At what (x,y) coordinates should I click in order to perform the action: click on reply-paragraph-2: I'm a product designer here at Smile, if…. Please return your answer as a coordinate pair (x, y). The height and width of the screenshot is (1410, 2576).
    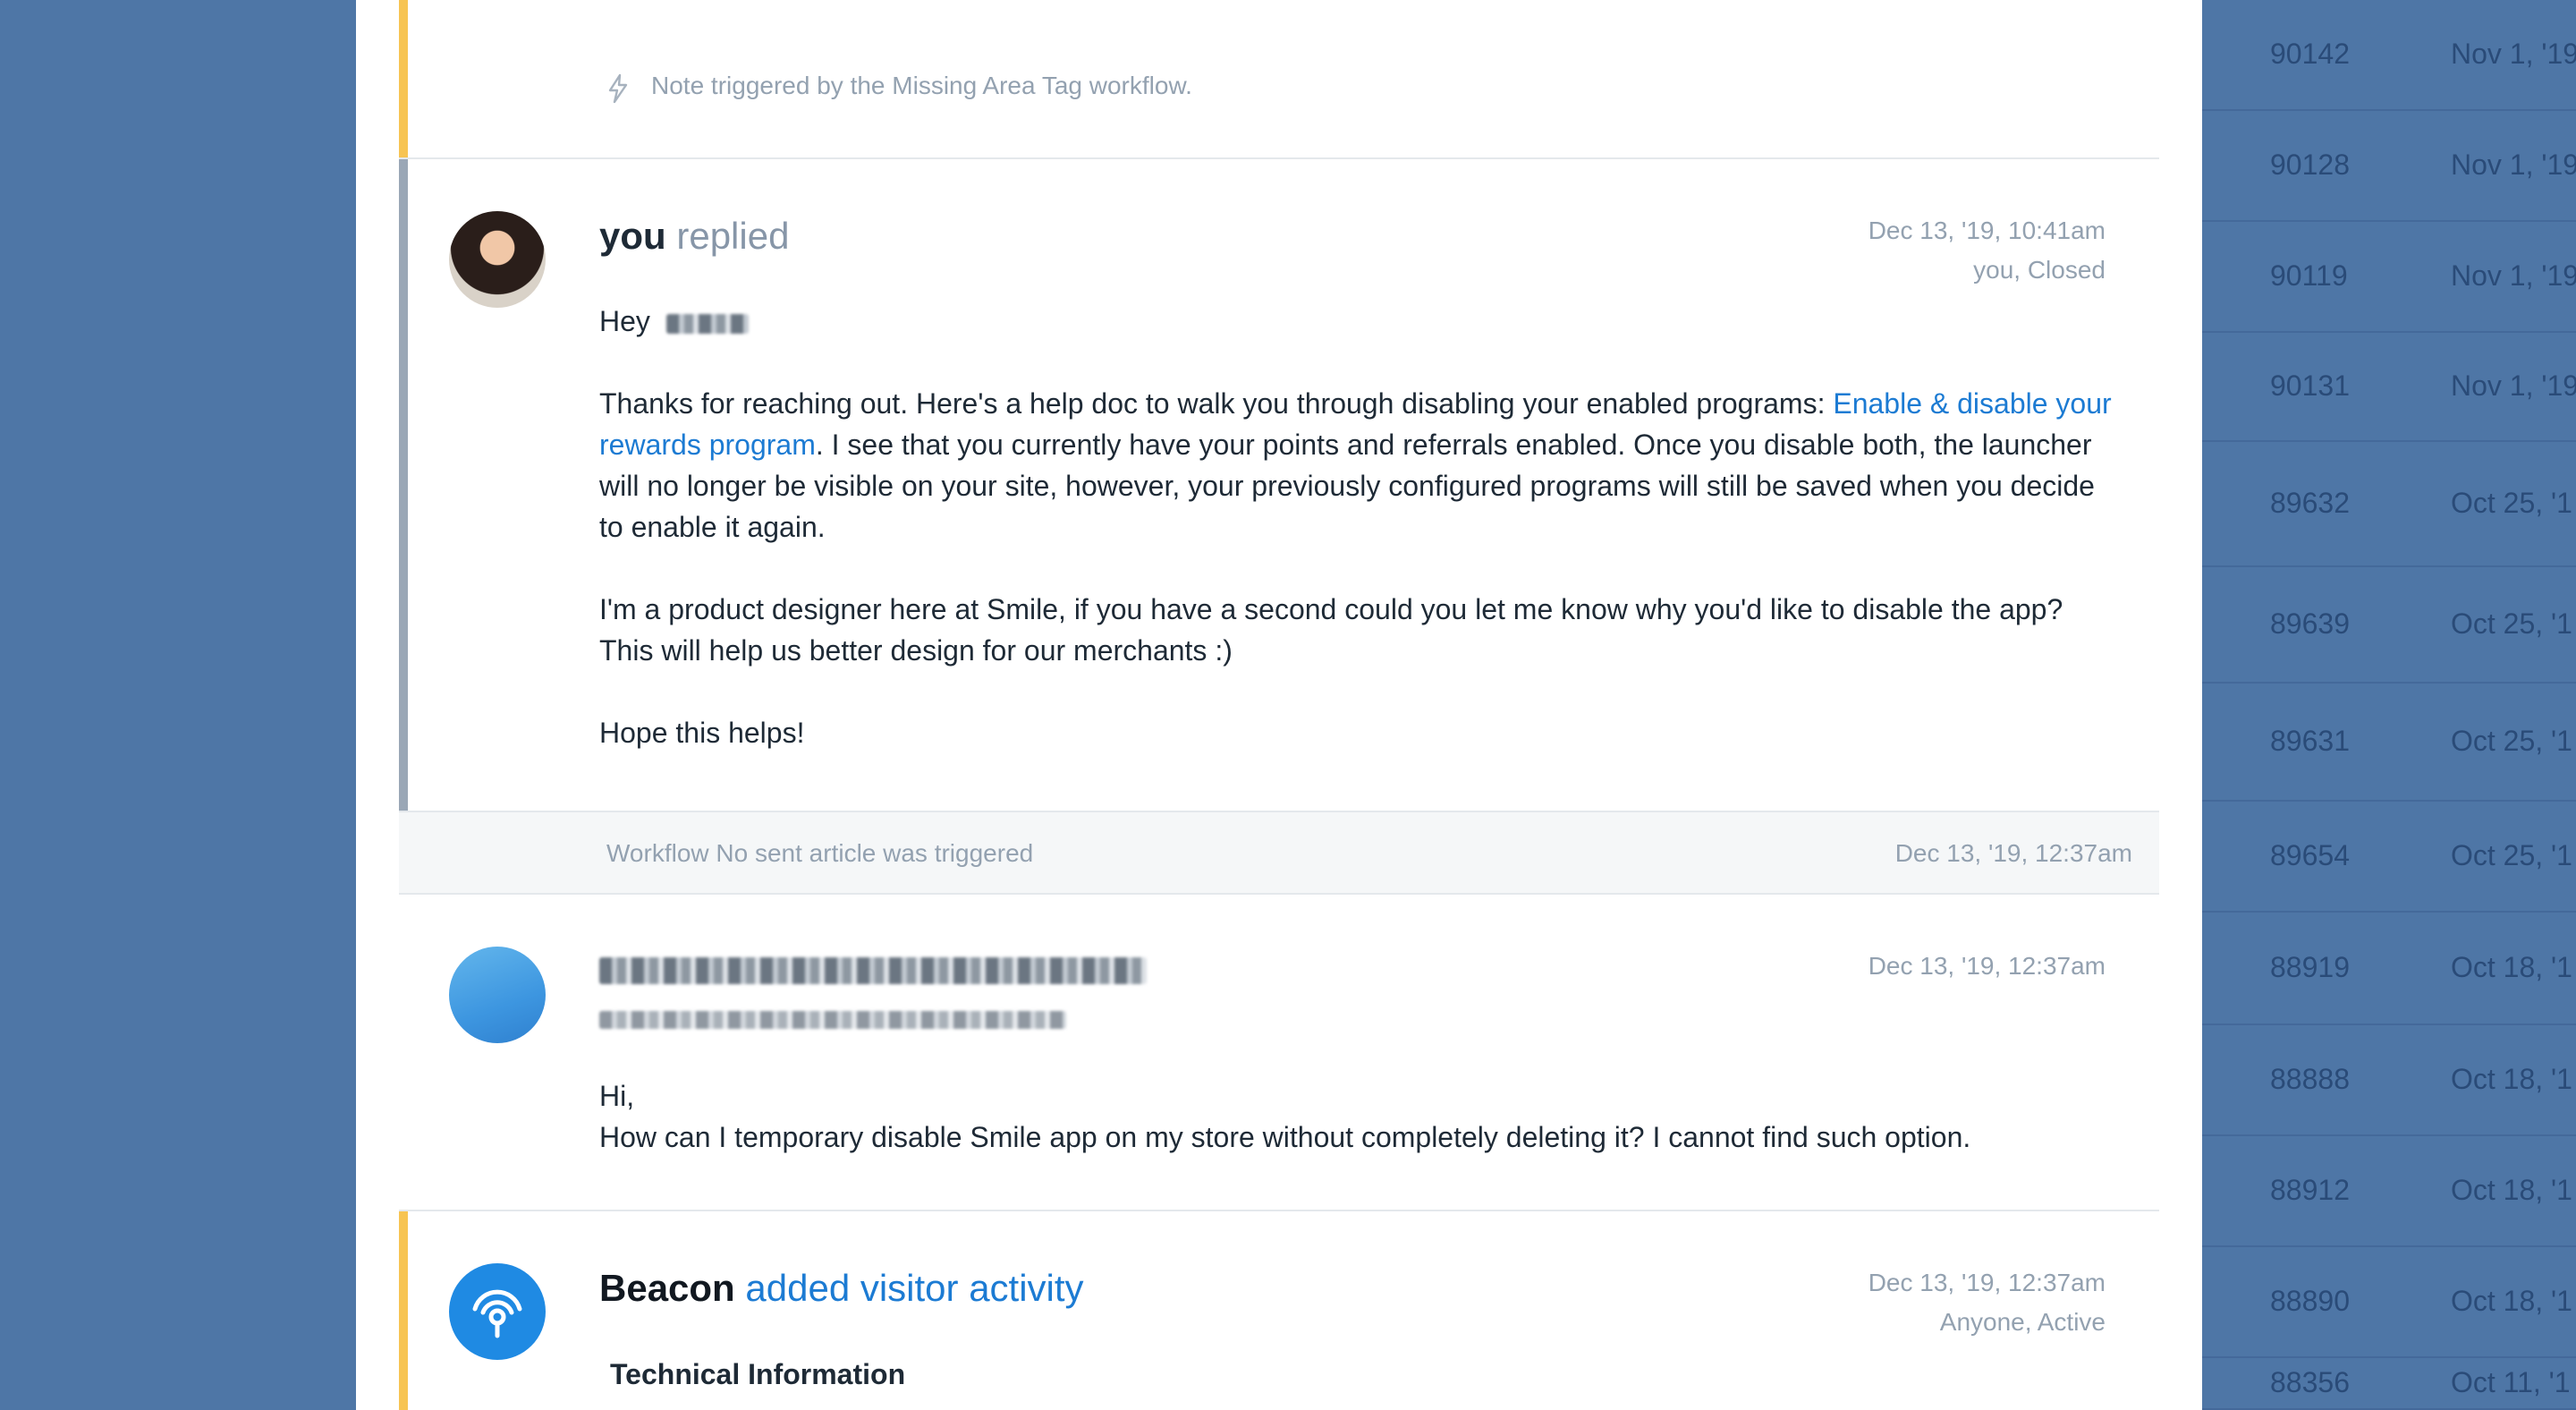
    Looking at the image, I should click on (1331, 630).